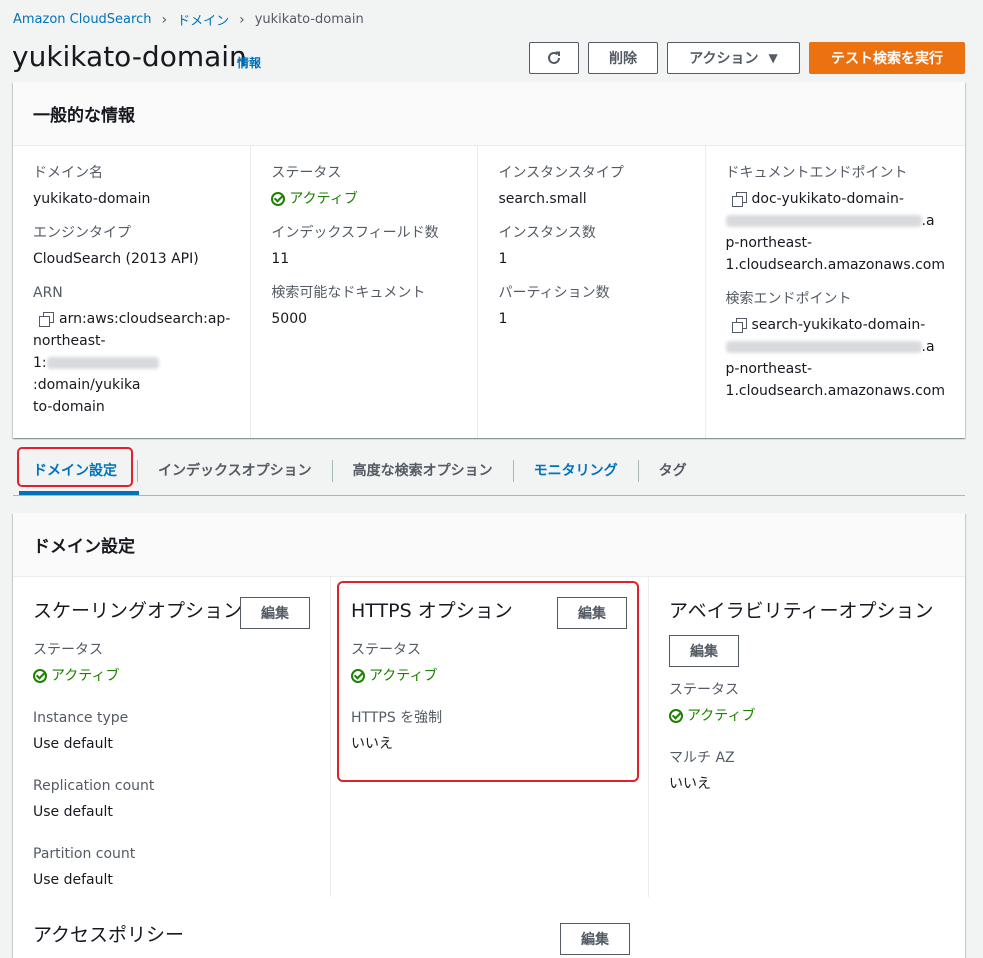  I want to click on access-policy-section: アクセスポリシー 編集, so click(489, 926).